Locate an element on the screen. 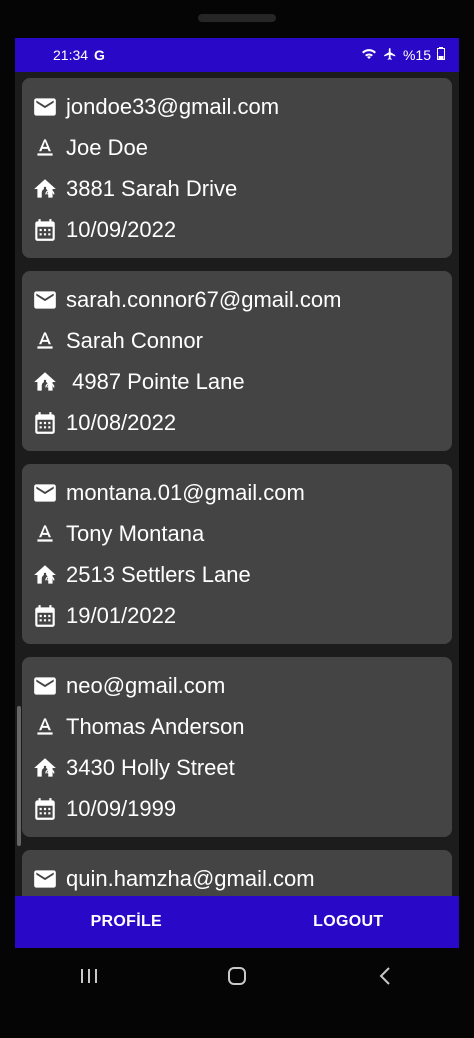 The height and width of the screenshot is (1038, 474). back-button is located at coordinates (385, 976).